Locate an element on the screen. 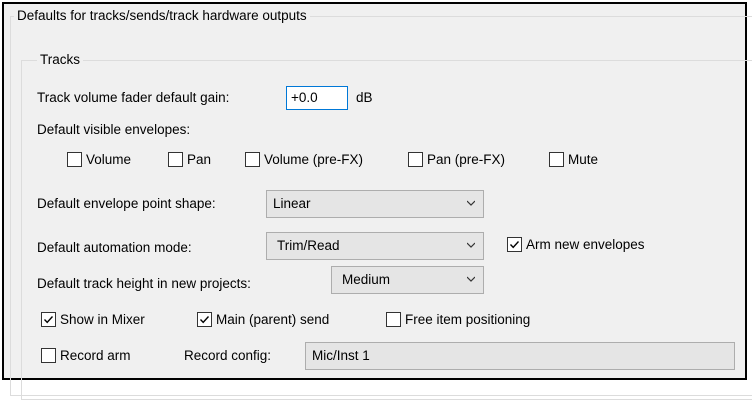  envelope-volume-prefx-label: Volume (pre-FX) is located at coordinates (314, 159).